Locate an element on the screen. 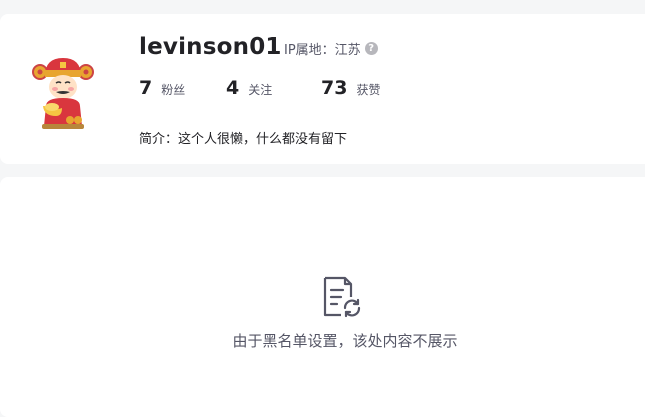  username: levinson01 is located at coordinates (210, 47).